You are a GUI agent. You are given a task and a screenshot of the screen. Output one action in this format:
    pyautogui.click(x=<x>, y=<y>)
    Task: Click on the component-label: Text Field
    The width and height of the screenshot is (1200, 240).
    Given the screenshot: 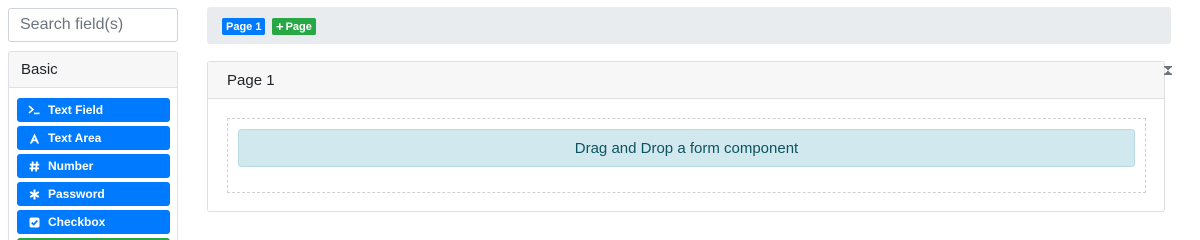 What is the action you would take?
    pyautogui.click(x=76, y=110)
    